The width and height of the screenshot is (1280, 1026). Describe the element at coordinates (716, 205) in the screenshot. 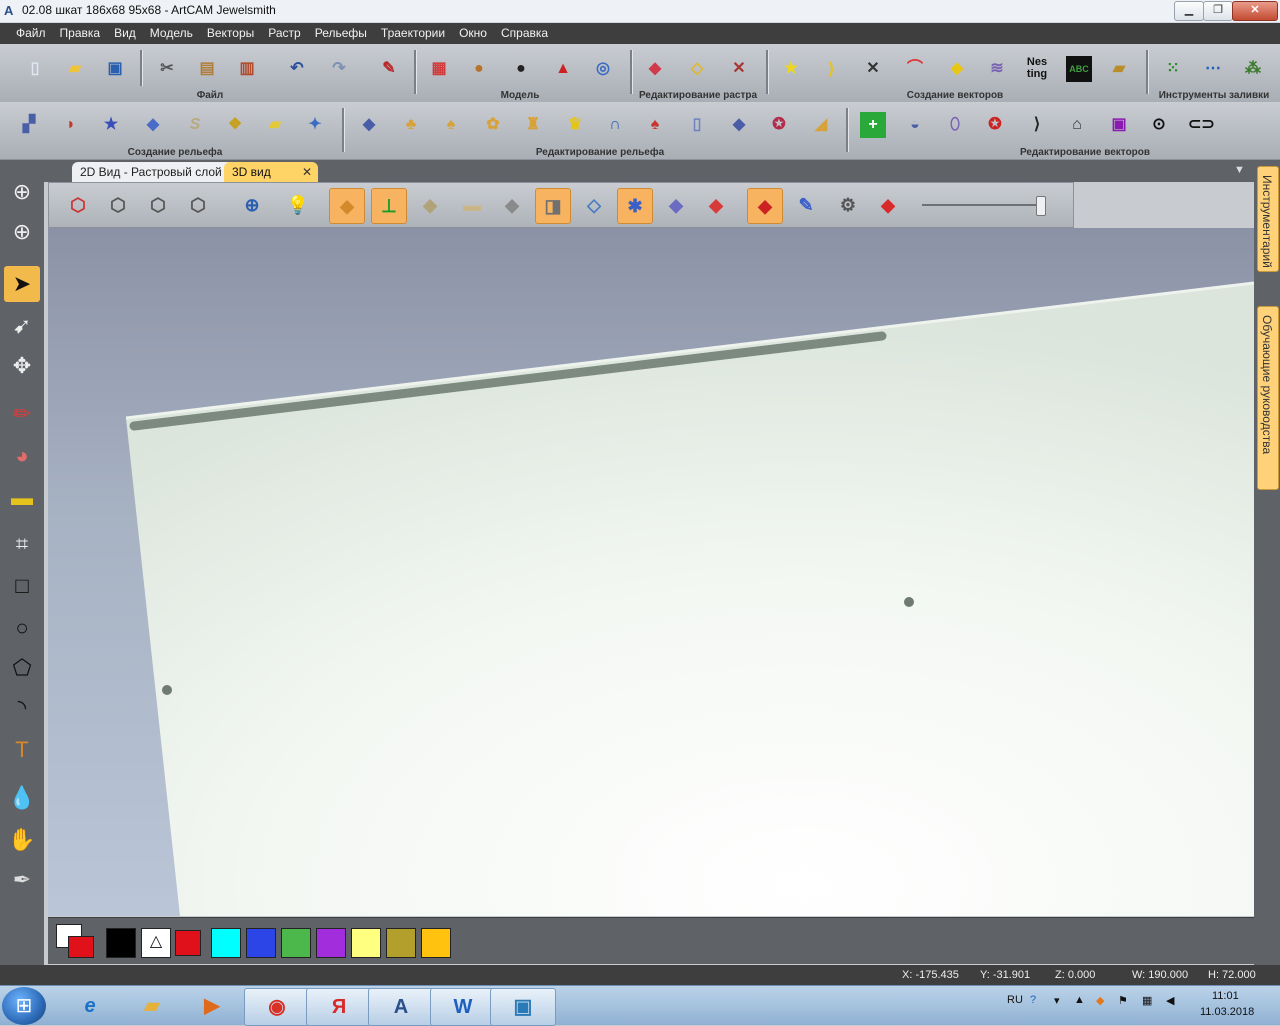

I see `relief-red-icon: ◆` at that location.